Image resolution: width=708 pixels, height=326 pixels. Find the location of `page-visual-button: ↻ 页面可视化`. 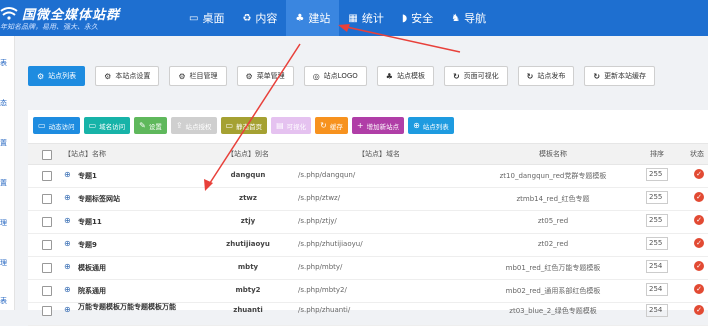

page-visual-button: ↻ 页面可视化 is located at coordinates (475, 76).